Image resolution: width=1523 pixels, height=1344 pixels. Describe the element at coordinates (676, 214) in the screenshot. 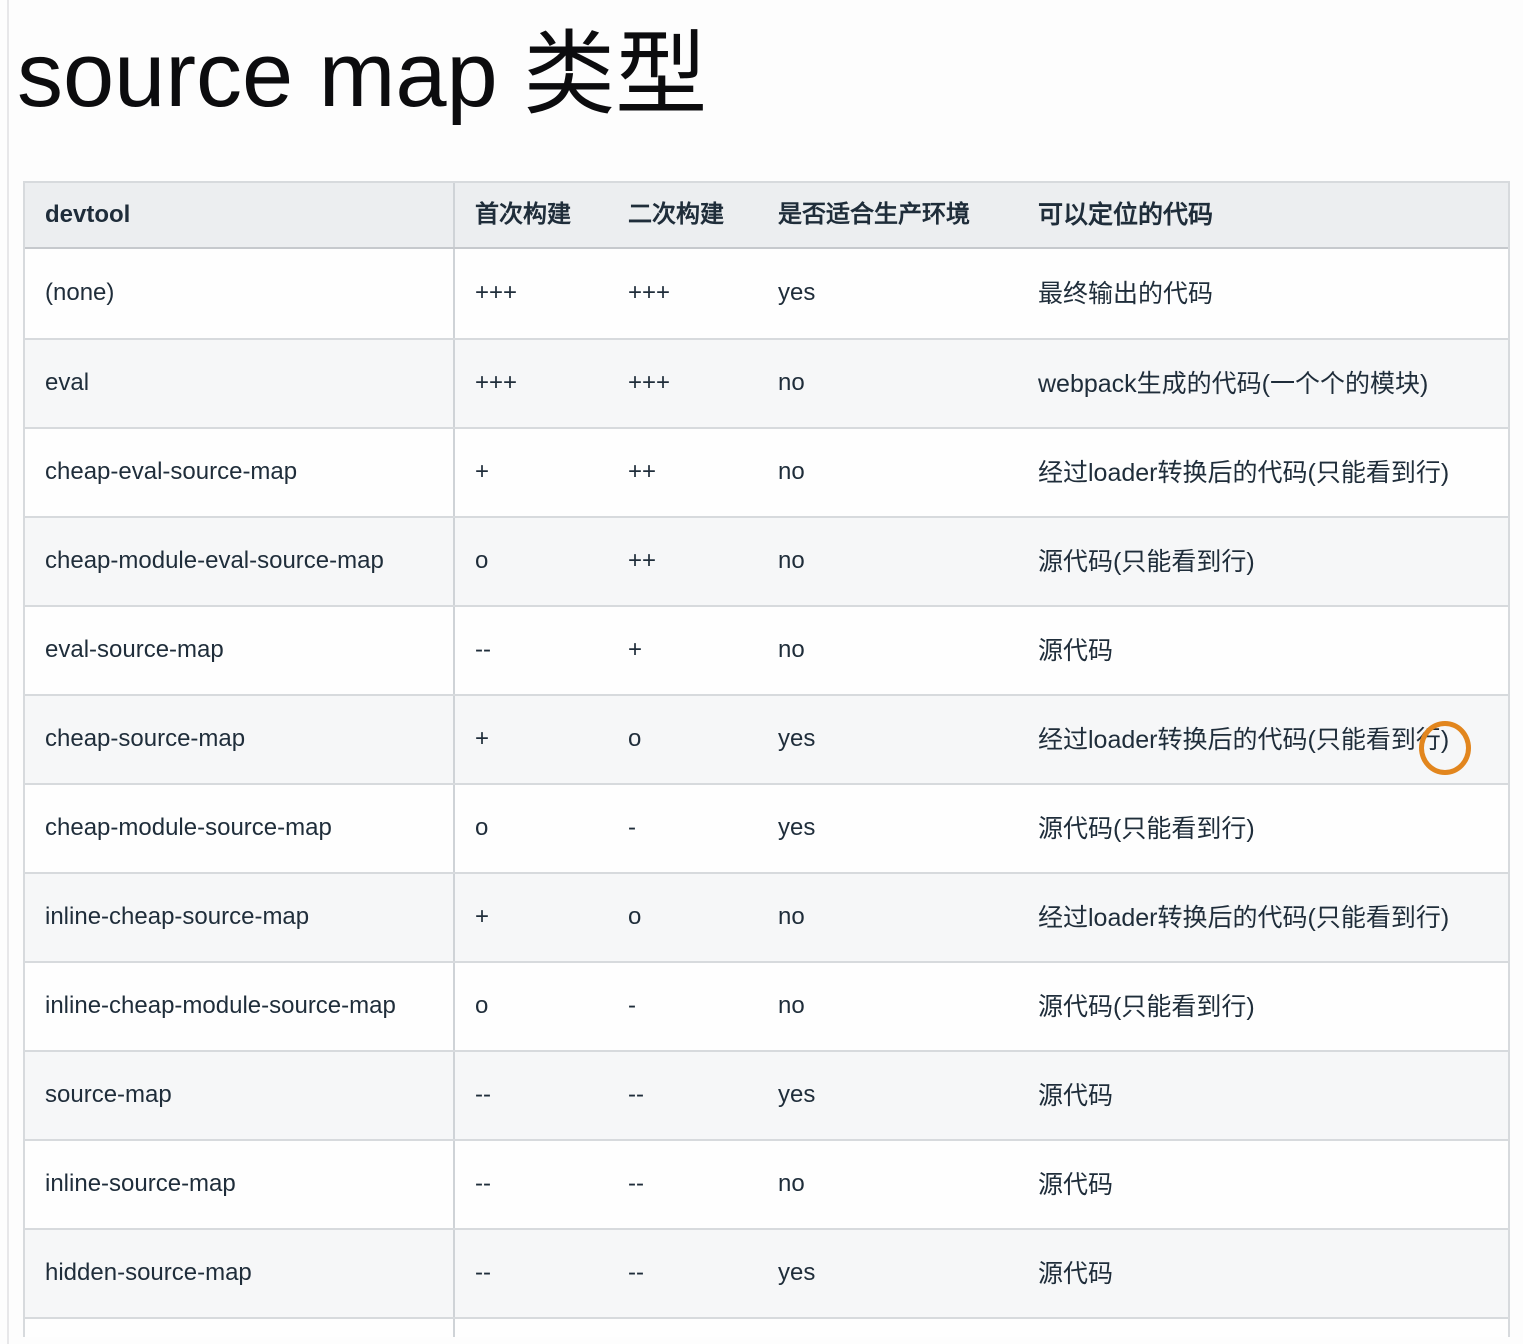

I see `header-cell: 二次构建` at that location.